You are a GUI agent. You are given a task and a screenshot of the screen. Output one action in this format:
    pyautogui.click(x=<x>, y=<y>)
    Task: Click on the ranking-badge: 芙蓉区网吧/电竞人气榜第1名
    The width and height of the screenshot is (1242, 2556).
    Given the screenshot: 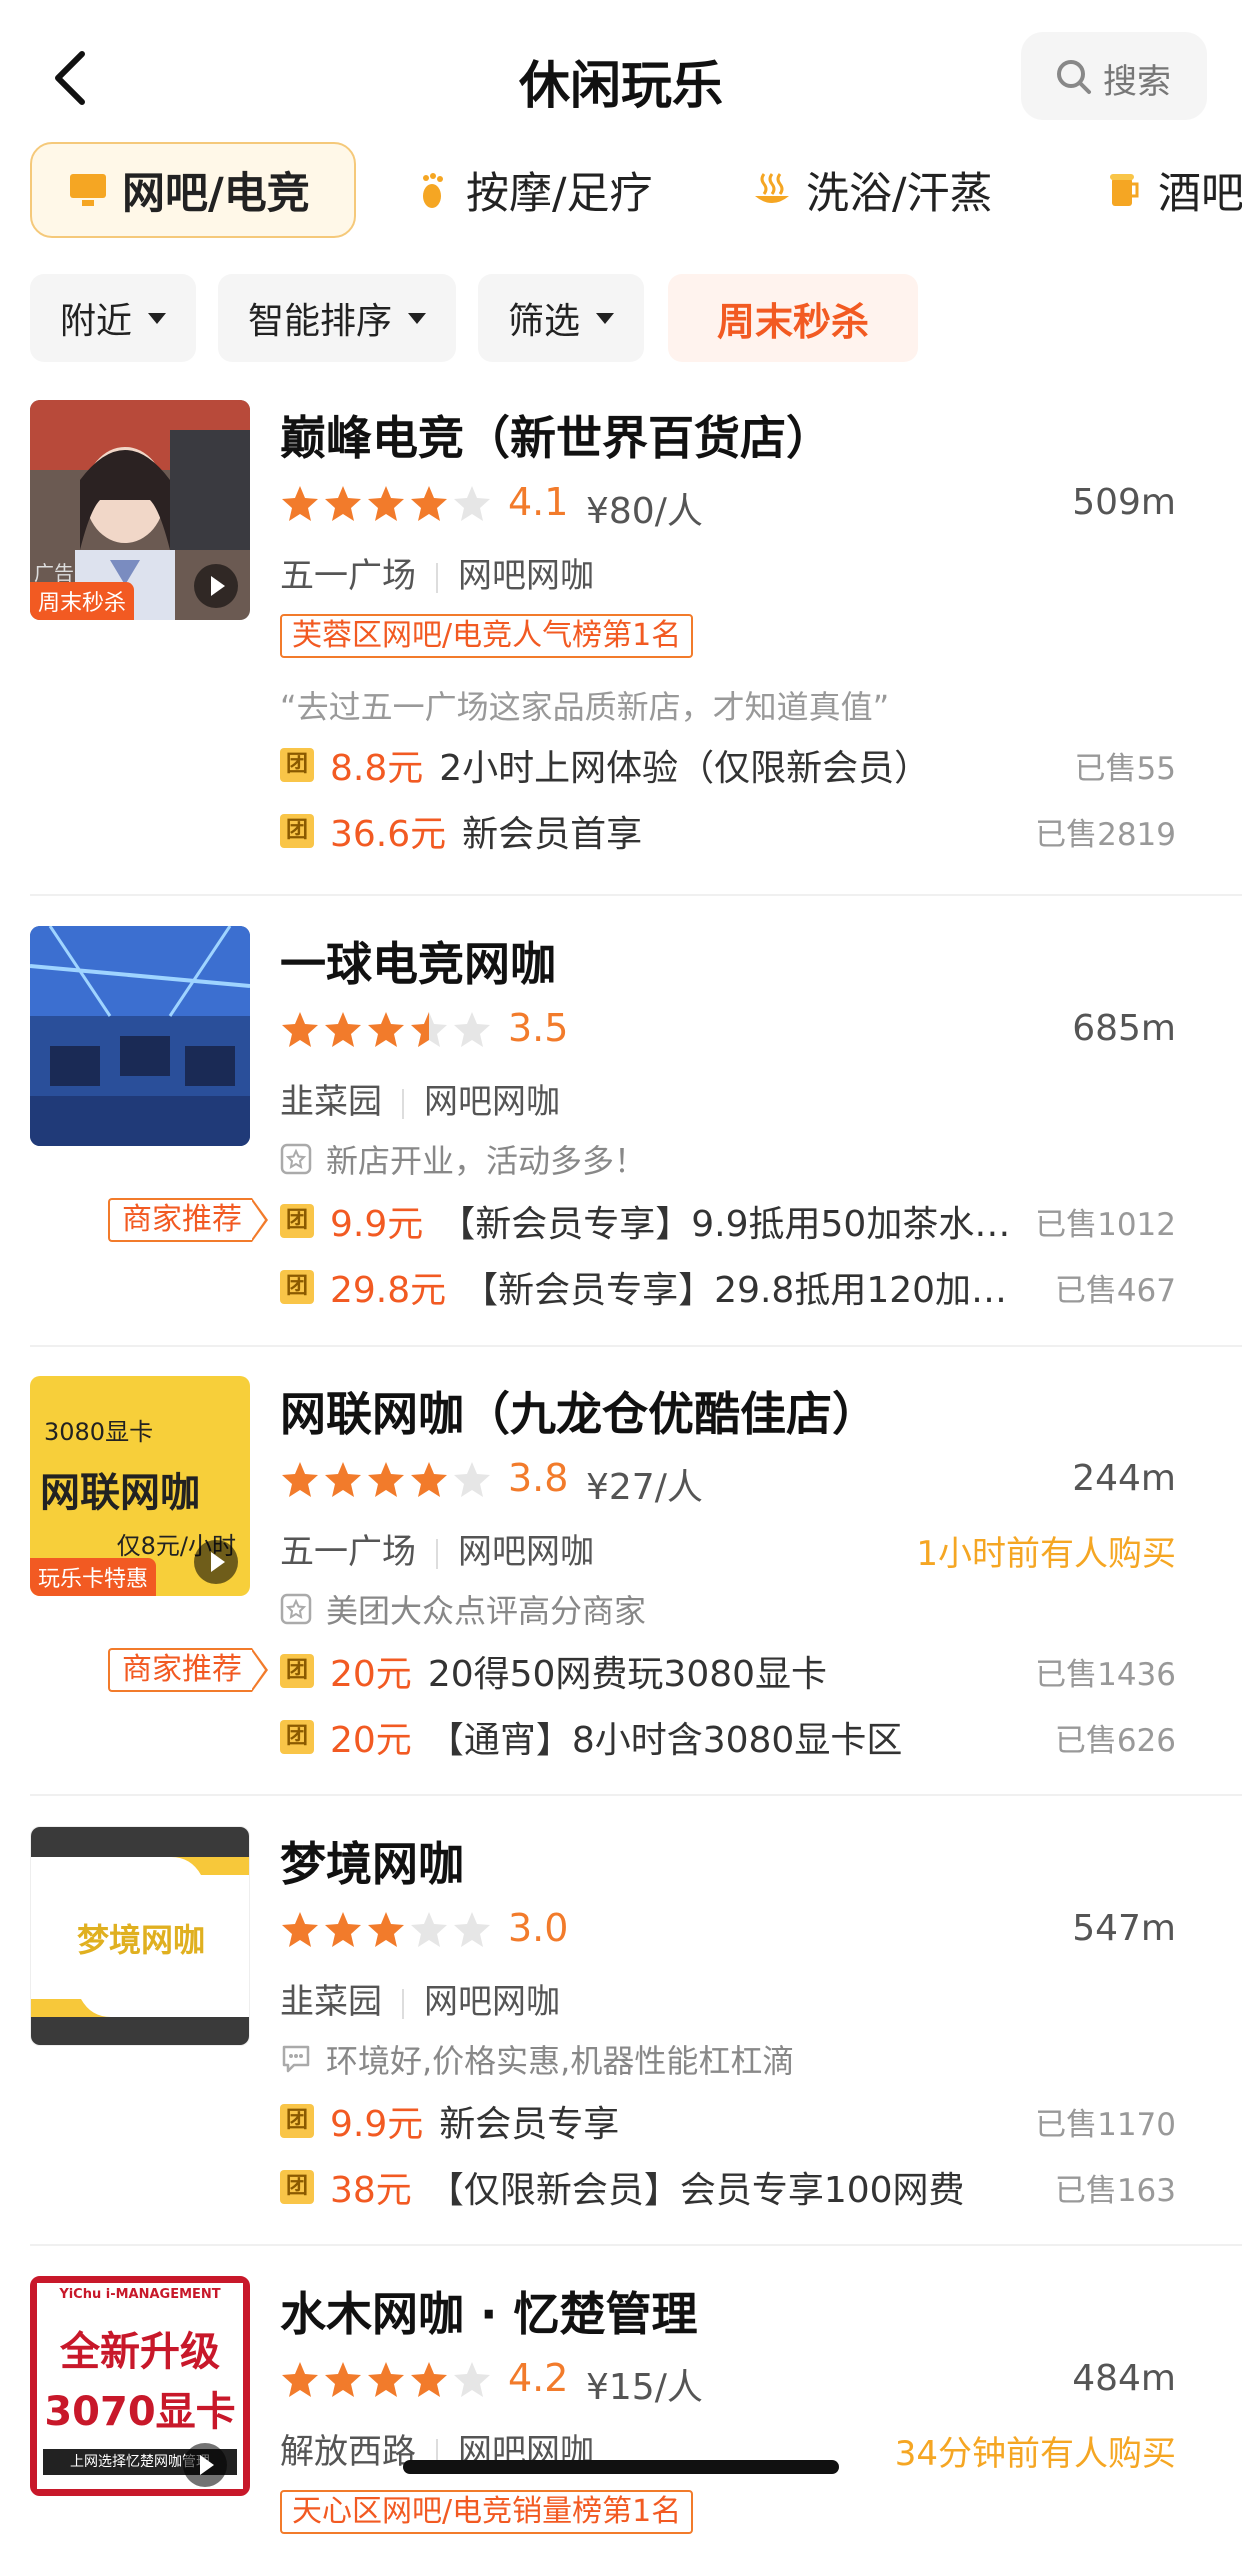 What is the action you would take?
    pyautogui.click(x=487, y=636)
    